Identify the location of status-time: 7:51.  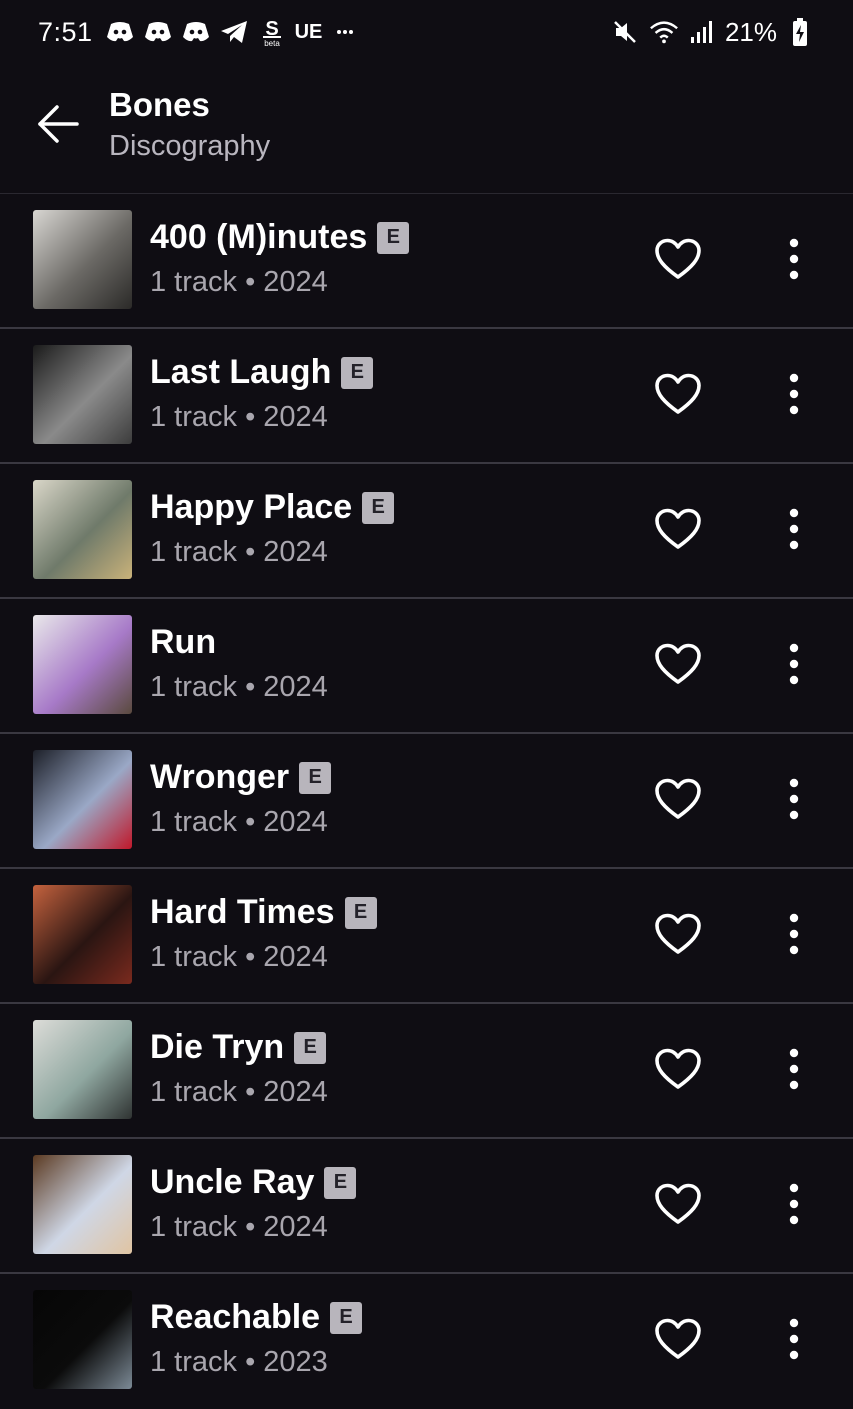
(65, 31).